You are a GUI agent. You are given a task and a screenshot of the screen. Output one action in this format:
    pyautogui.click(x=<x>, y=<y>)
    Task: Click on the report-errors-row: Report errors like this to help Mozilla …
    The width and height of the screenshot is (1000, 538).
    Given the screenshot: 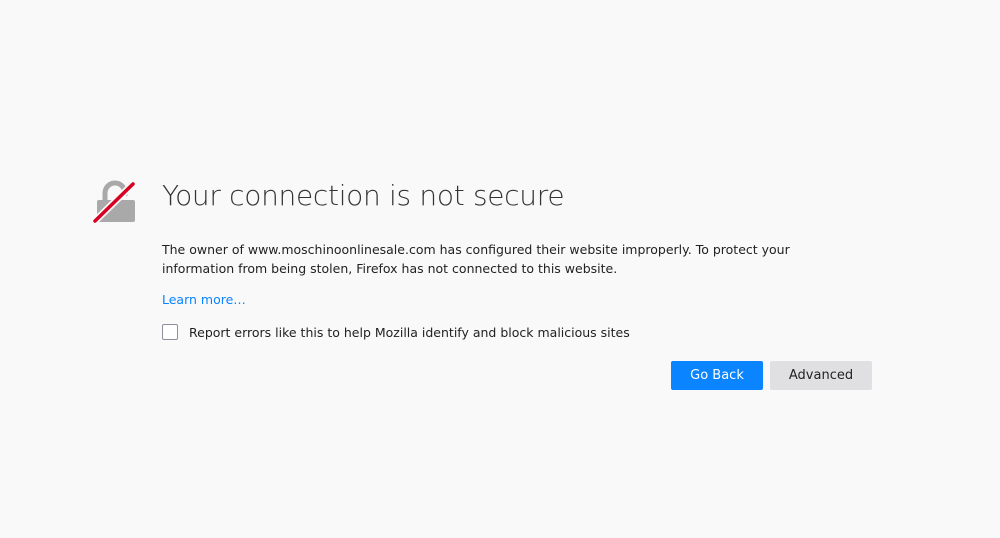 What is the action you would take?
    pyautogui.click(x=396, y=332)
    